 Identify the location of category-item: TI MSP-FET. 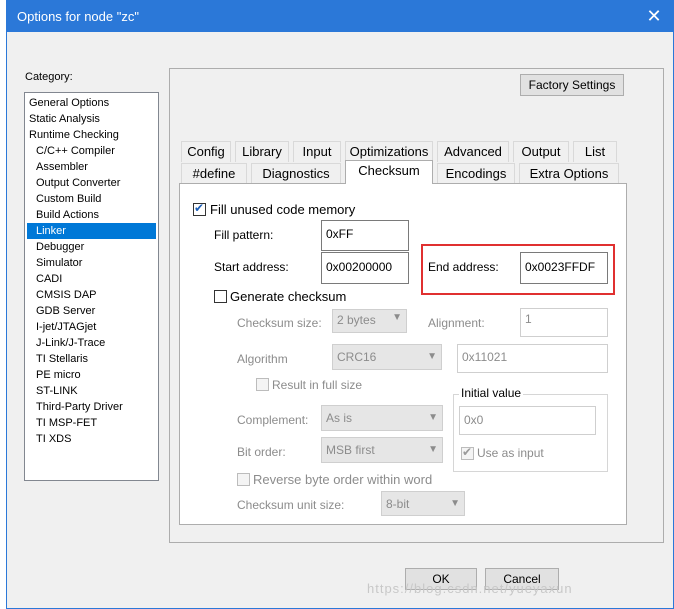
(91, 423).